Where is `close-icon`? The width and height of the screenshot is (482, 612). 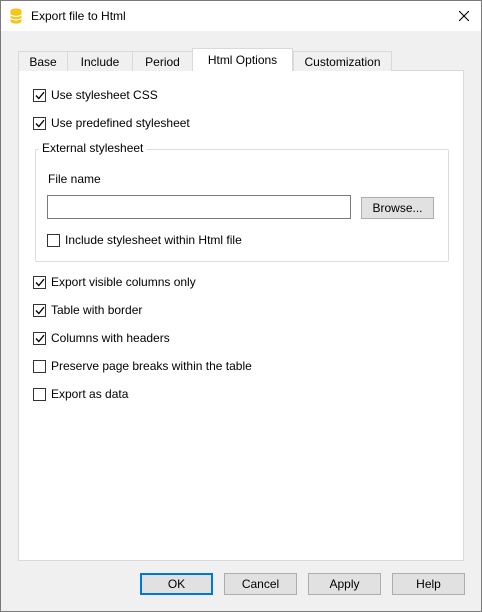 close-icon is located at coordinates (464, 16).